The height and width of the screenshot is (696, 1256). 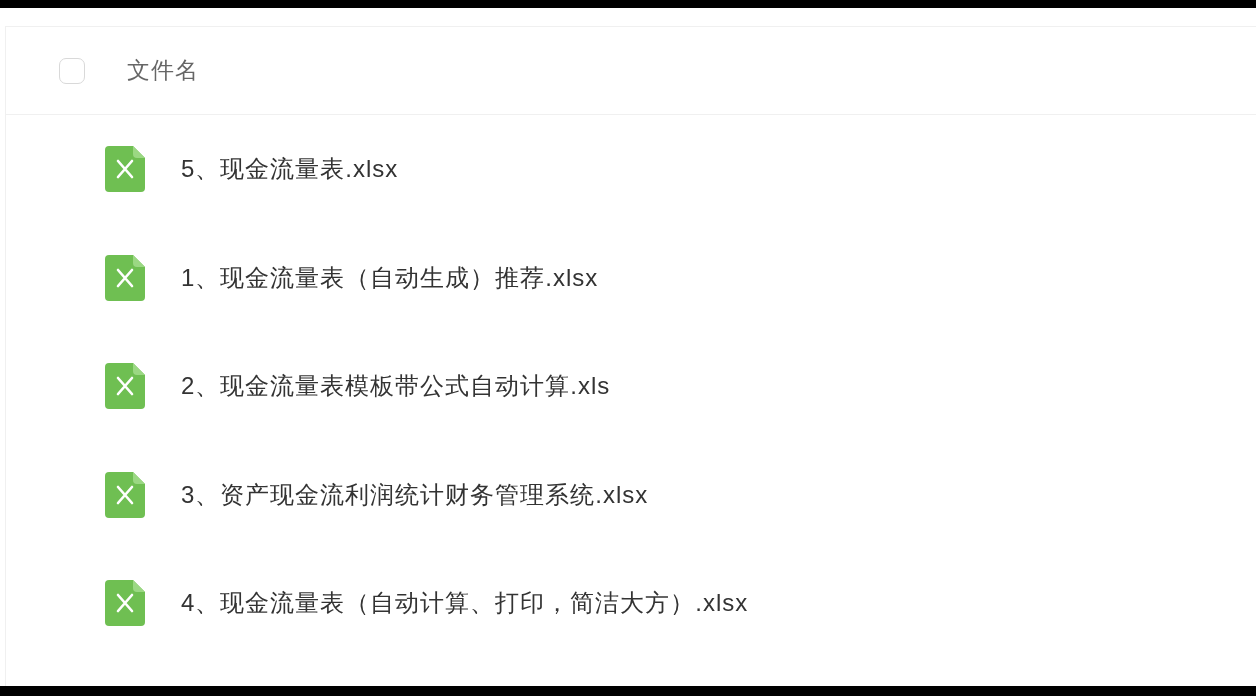 I want to click on file-name: 5、现金流量表.xlsx, so click(x=290, y=169).